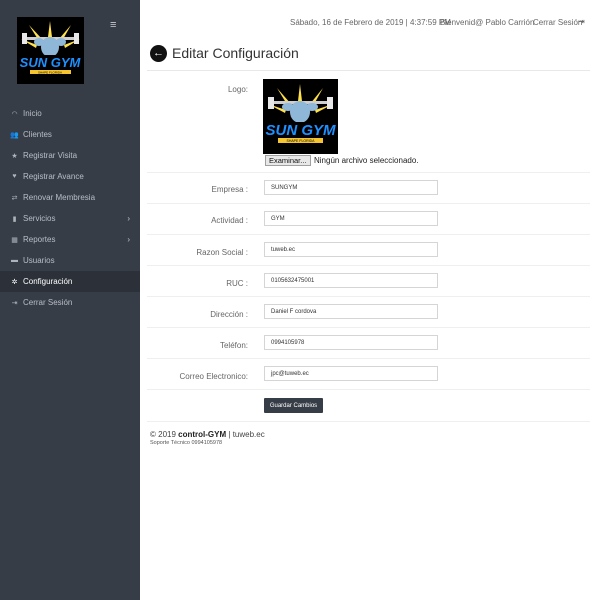 The height and width of the screenshot is (600, 600). What do you see at coordinates (53, 176) in the screenshot?
I see `sidebar-item-label: Registrar Avance` at bounding box center [53, 176].